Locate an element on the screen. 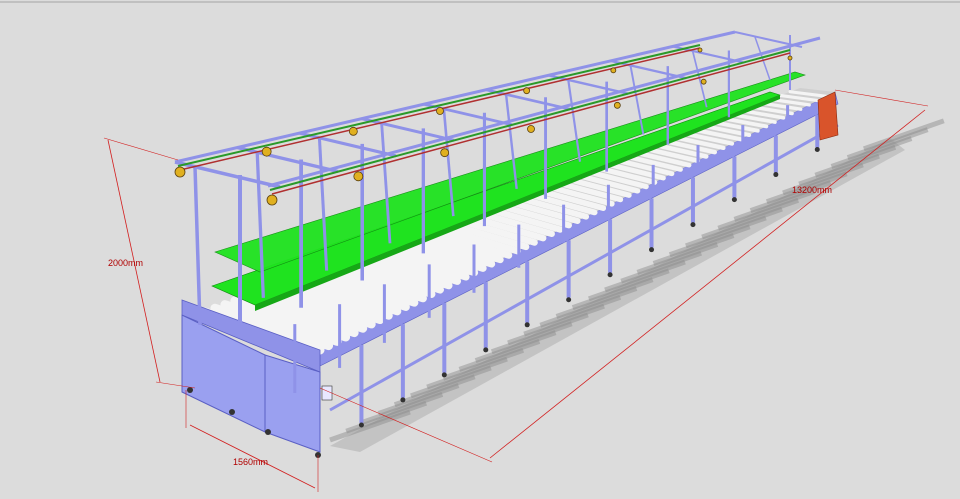 The width and height of the screenshot is (960, 499). dimension-length-label: 13200mm is located at coordinates (812, 190).